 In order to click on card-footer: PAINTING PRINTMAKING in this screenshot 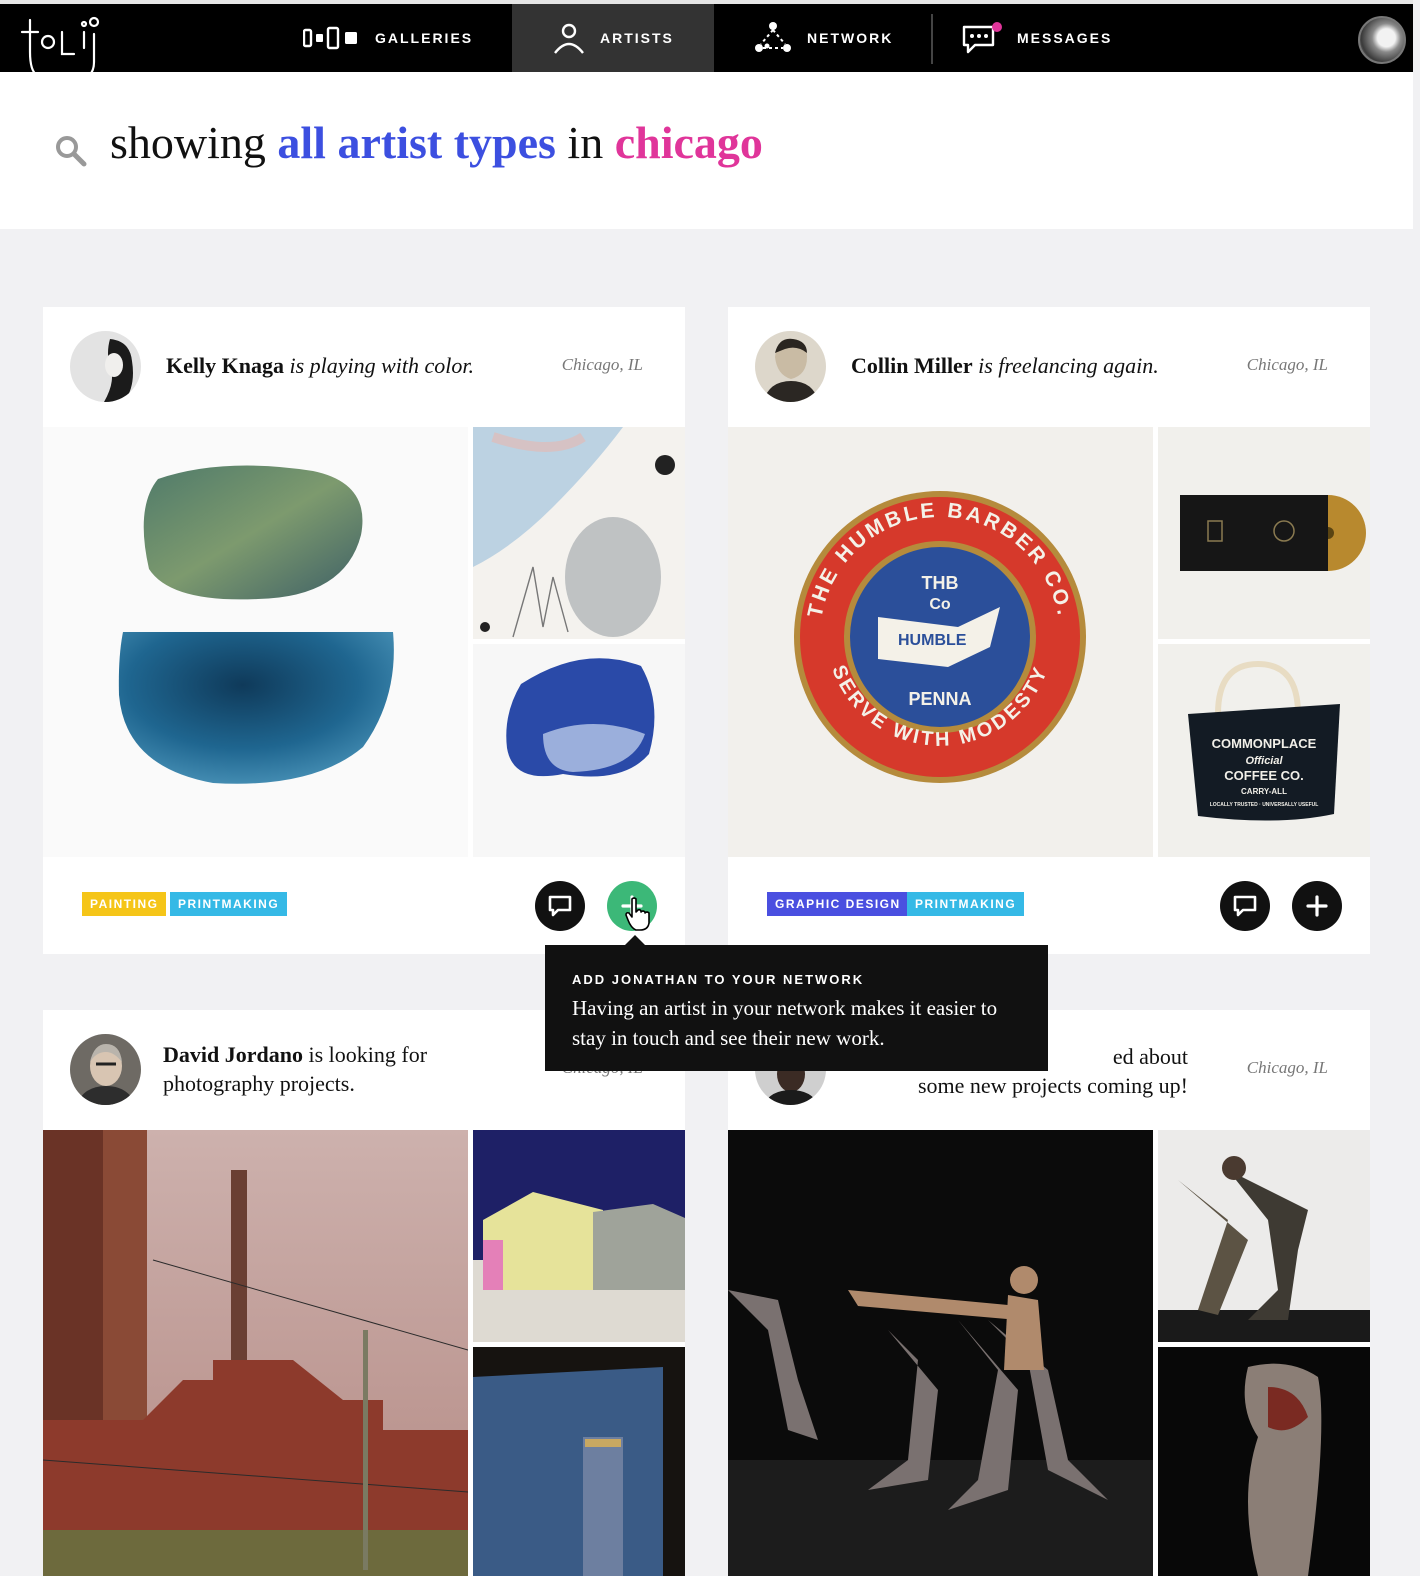, I will do `click(364, 905)`.